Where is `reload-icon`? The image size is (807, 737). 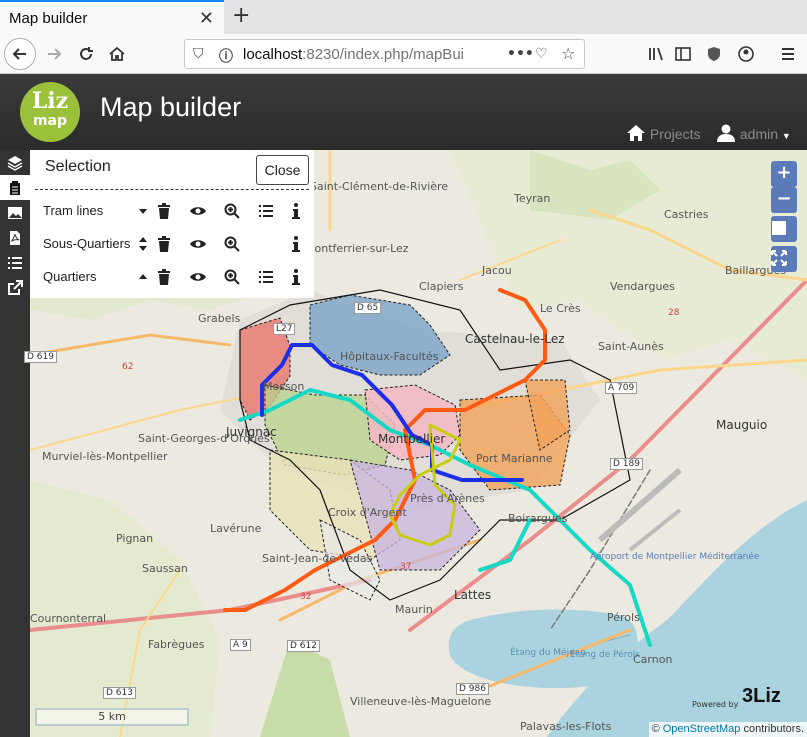
reload-icon is located at coordinates (86, 53).